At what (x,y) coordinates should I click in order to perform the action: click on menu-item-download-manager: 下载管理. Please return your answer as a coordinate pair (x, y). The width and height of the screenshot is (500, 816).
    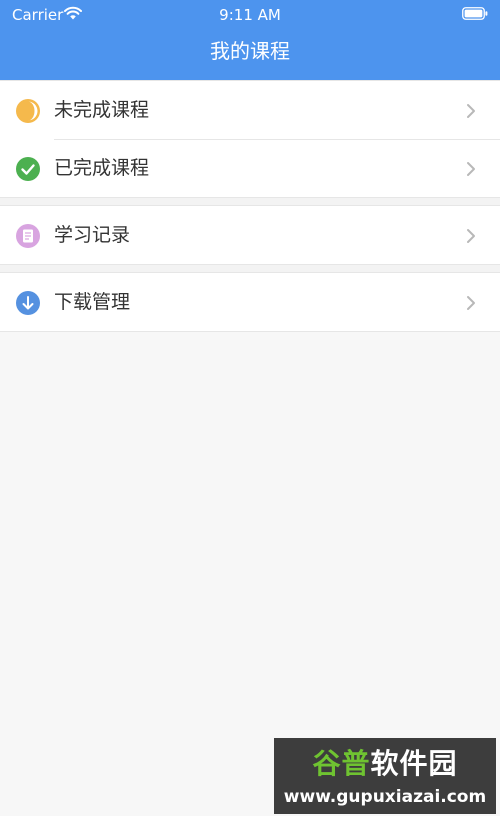
    Looking at the image, I should click on (250, 302).